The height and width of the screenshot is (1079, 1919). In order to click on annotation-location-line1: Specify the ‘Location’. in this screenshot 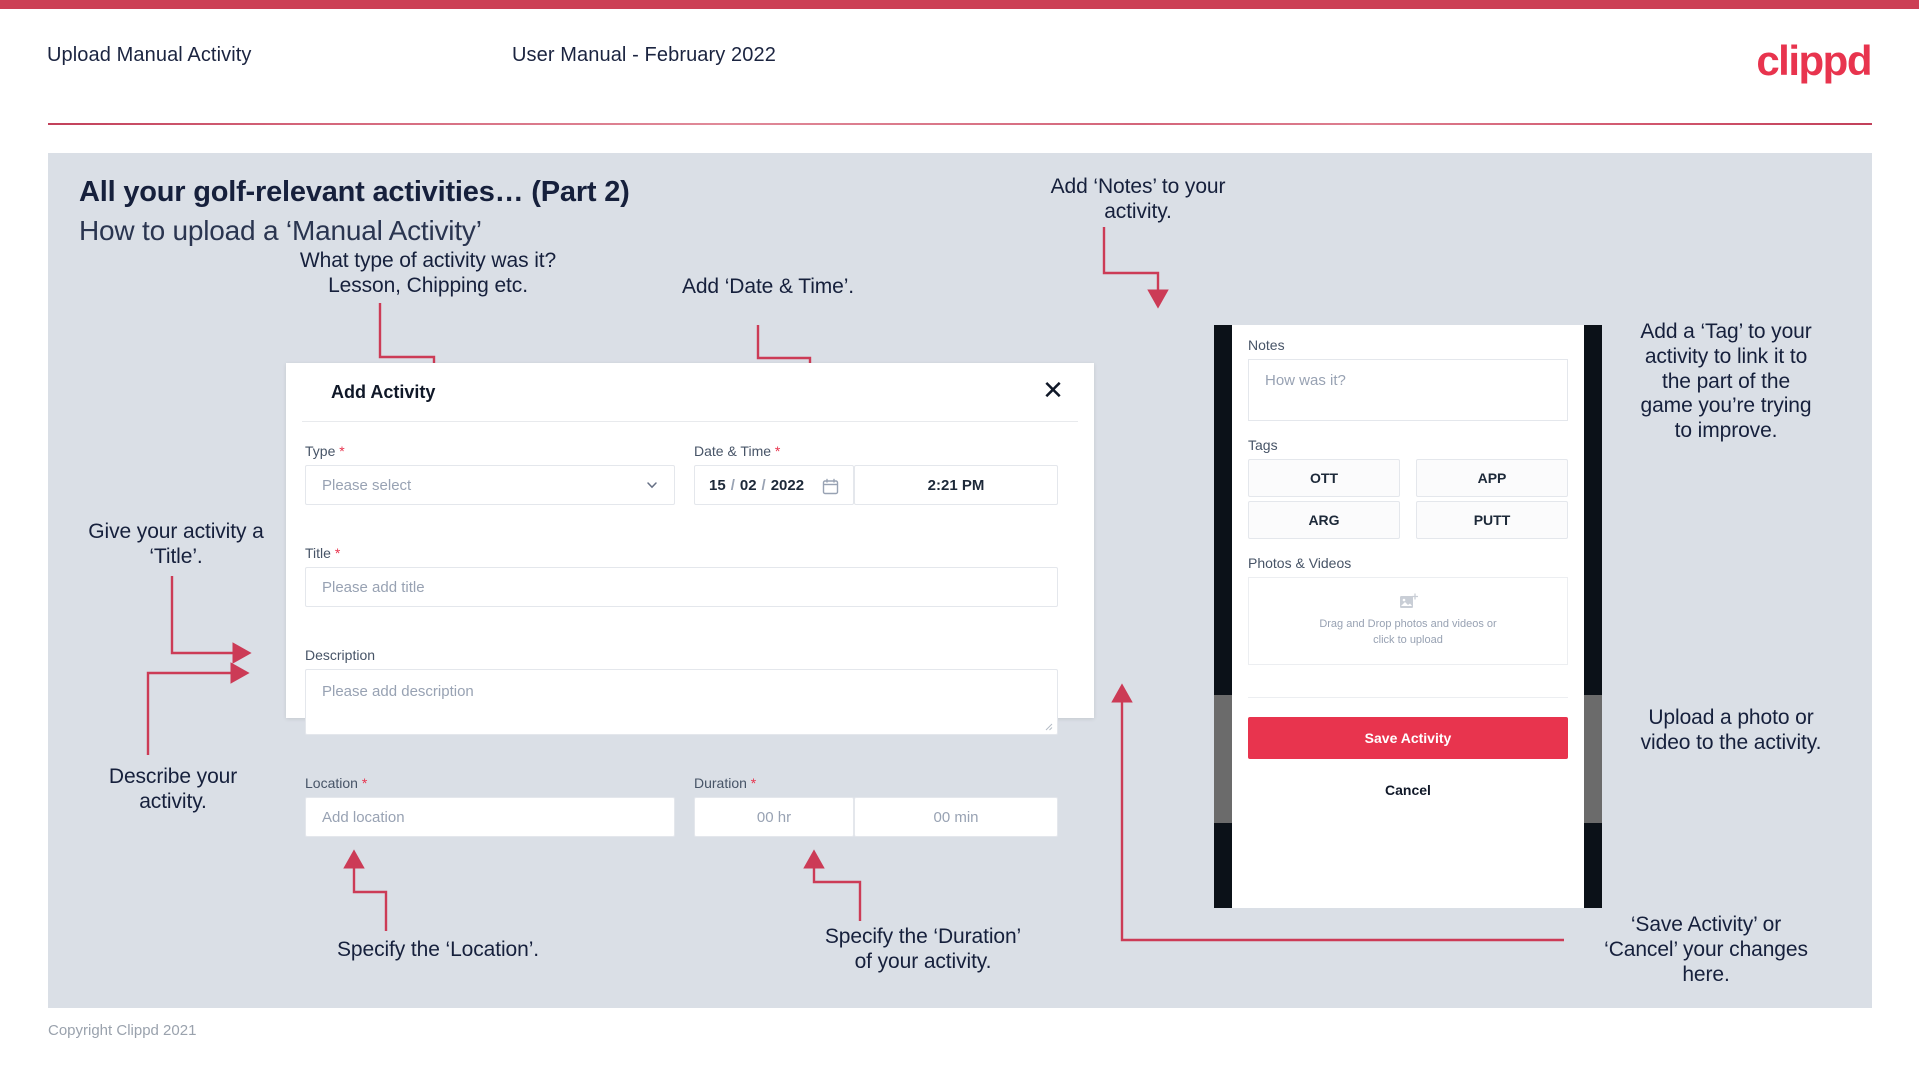, I will do `click(438, 949)`.